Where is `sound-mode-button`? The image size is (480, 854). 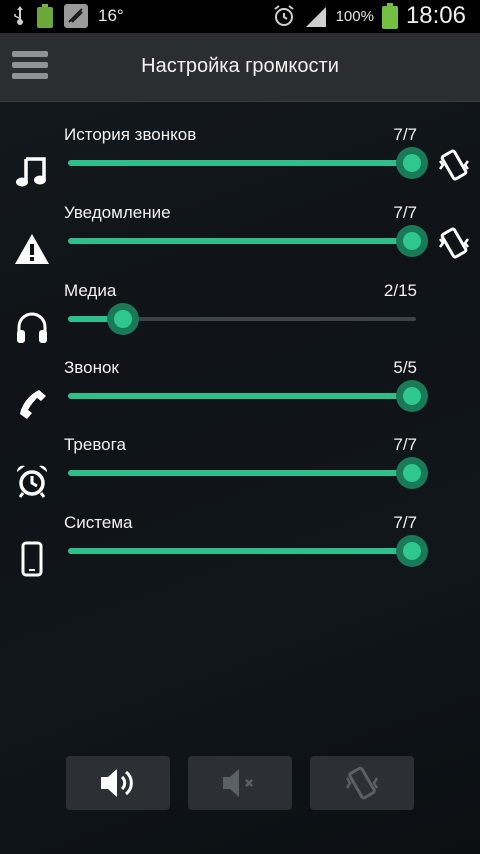
sound-mode-button is located at coordinates (118, 783).